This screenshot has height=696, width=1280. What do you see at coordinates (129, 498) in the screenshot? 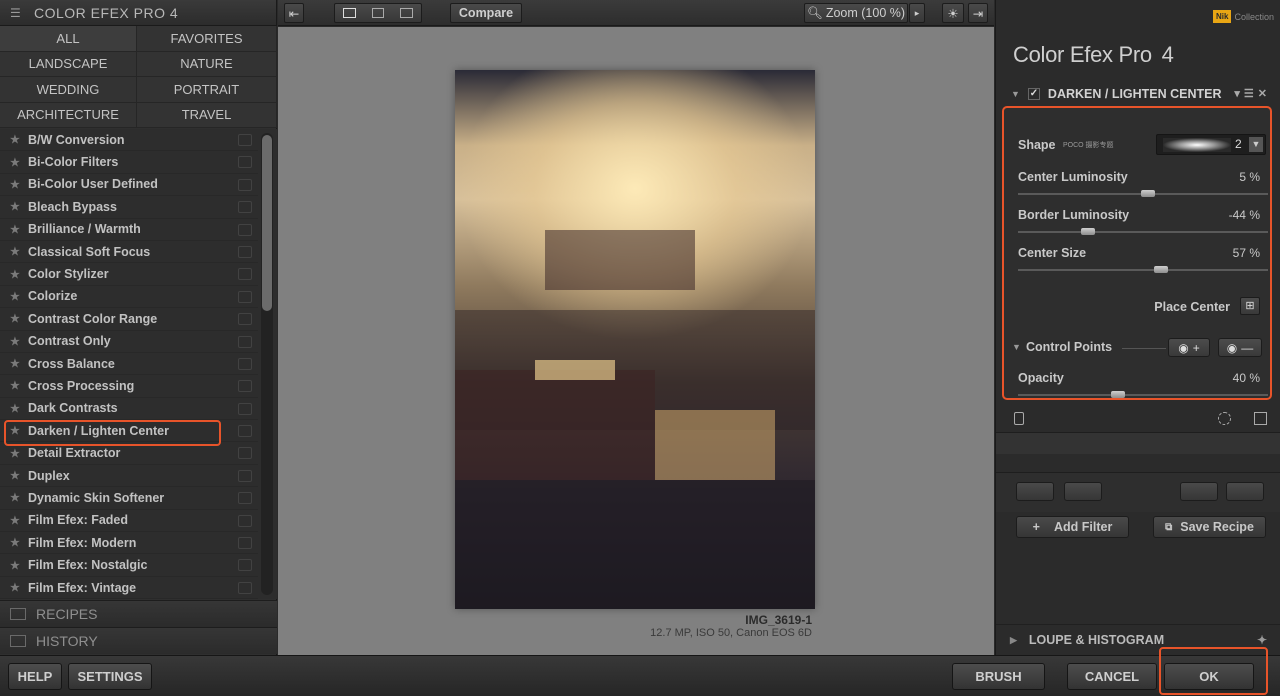
I see `filter-list-item: ★ Dynamic Skin Softener` at bounding box center [129, 498].